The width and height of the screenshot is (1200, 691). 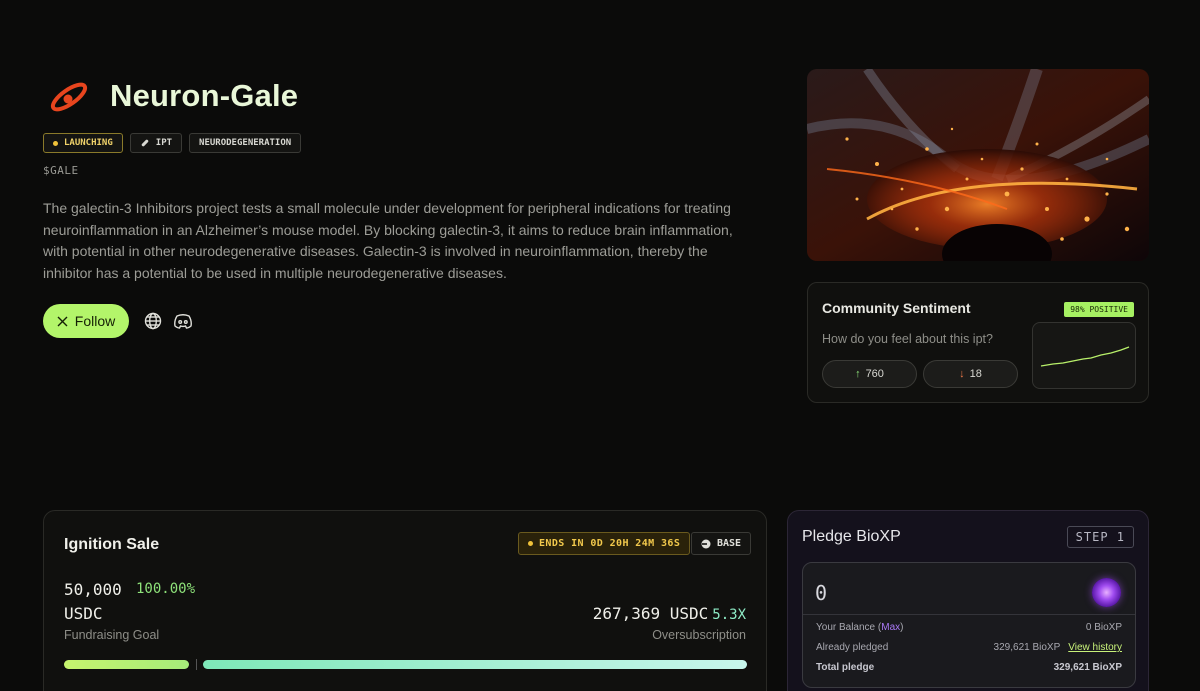 I want to click on countdown-text: ENDS IN 0D 20H 24M 36S, so click(x=610, y=543).